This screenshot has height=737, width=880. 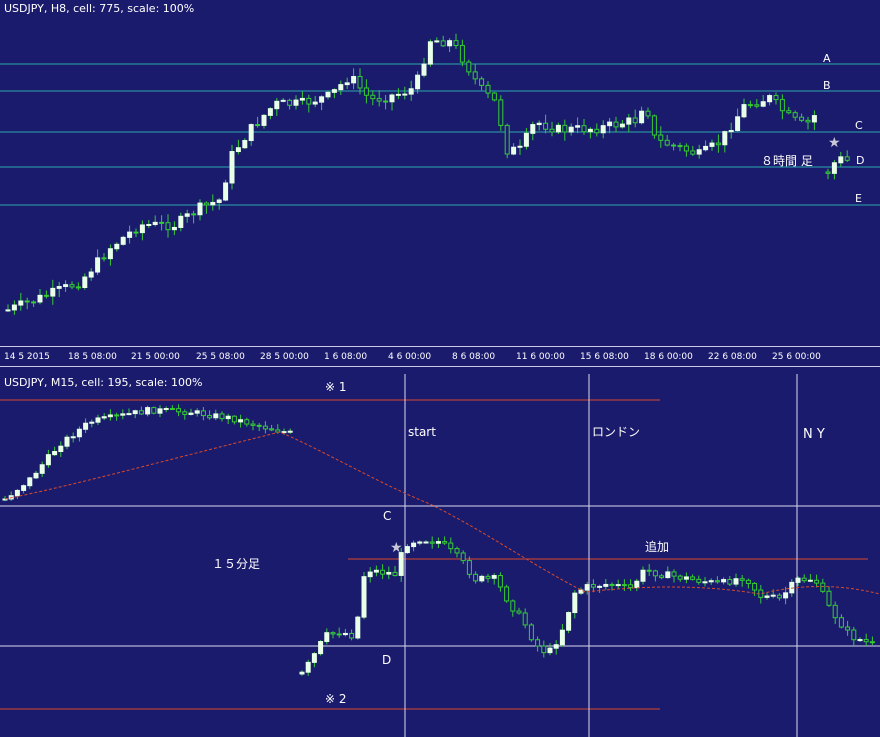 I want to click on time-tick: 1 6 08:00, so click(x=345, y=357).